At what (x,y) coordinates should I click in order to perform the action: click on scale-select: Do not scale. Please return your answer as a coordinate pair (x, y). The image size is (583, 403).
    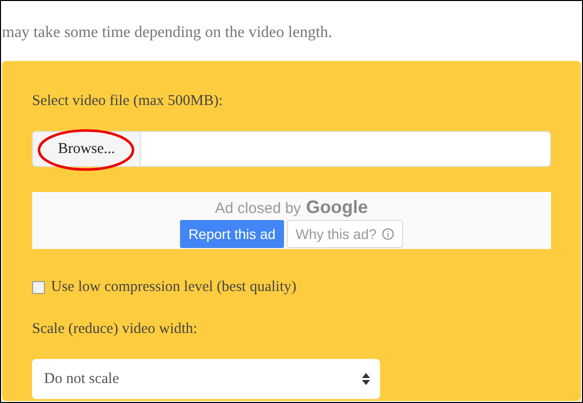
    Looking at the image, I should click on (206, 379).